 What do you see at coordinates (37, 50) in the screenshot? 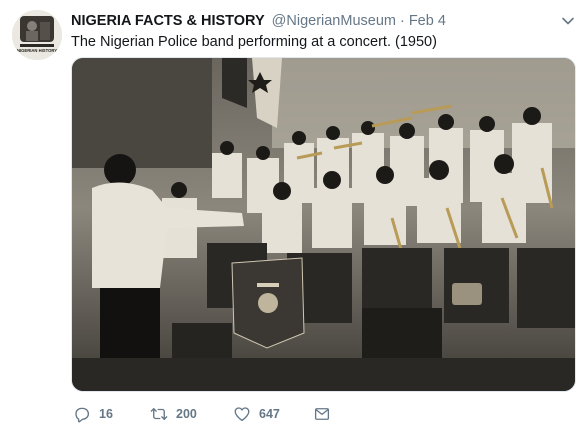
I see `avatar-caption: NIGERIAN HISTORY` at bounding box center [37, 50].